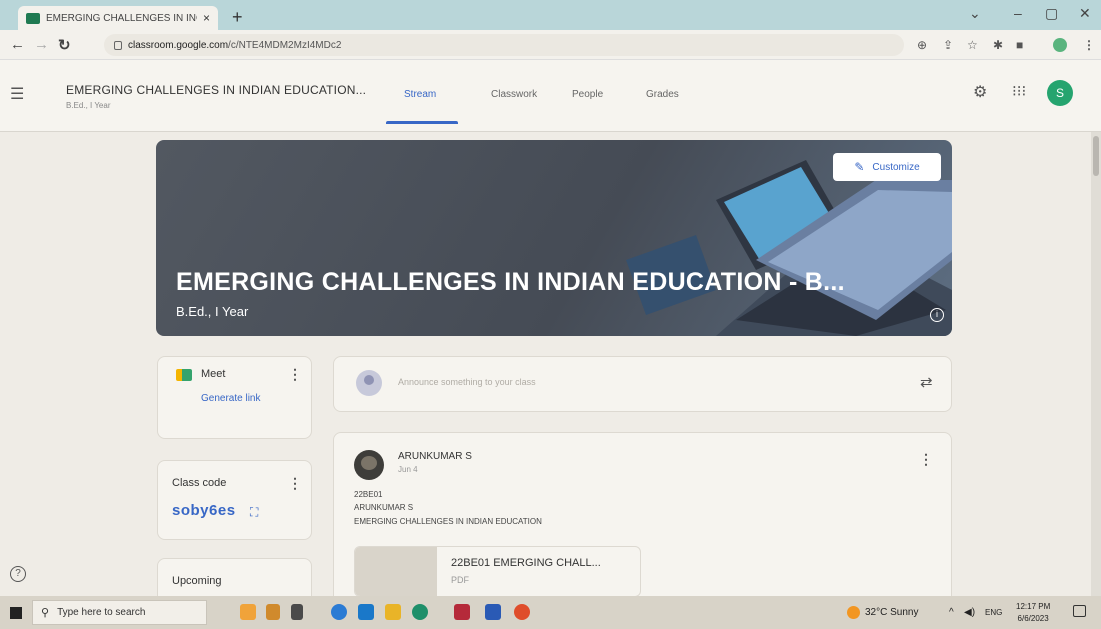  What do you see at coordinates (1079, 611) in the screenshot?
I see `notification-icon` at bounding box center [1079, 611].